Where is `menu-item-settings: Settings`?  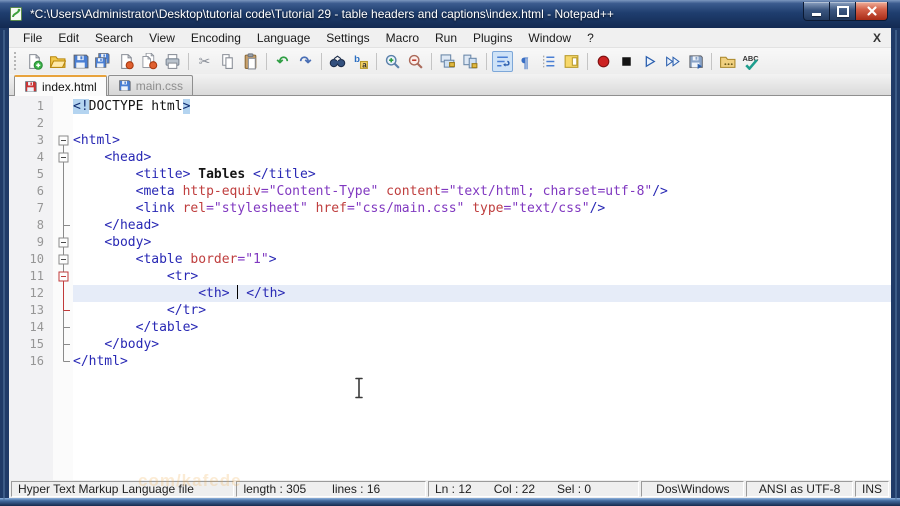
menu-item-settings: Settings is located at coordinates (347, 38).